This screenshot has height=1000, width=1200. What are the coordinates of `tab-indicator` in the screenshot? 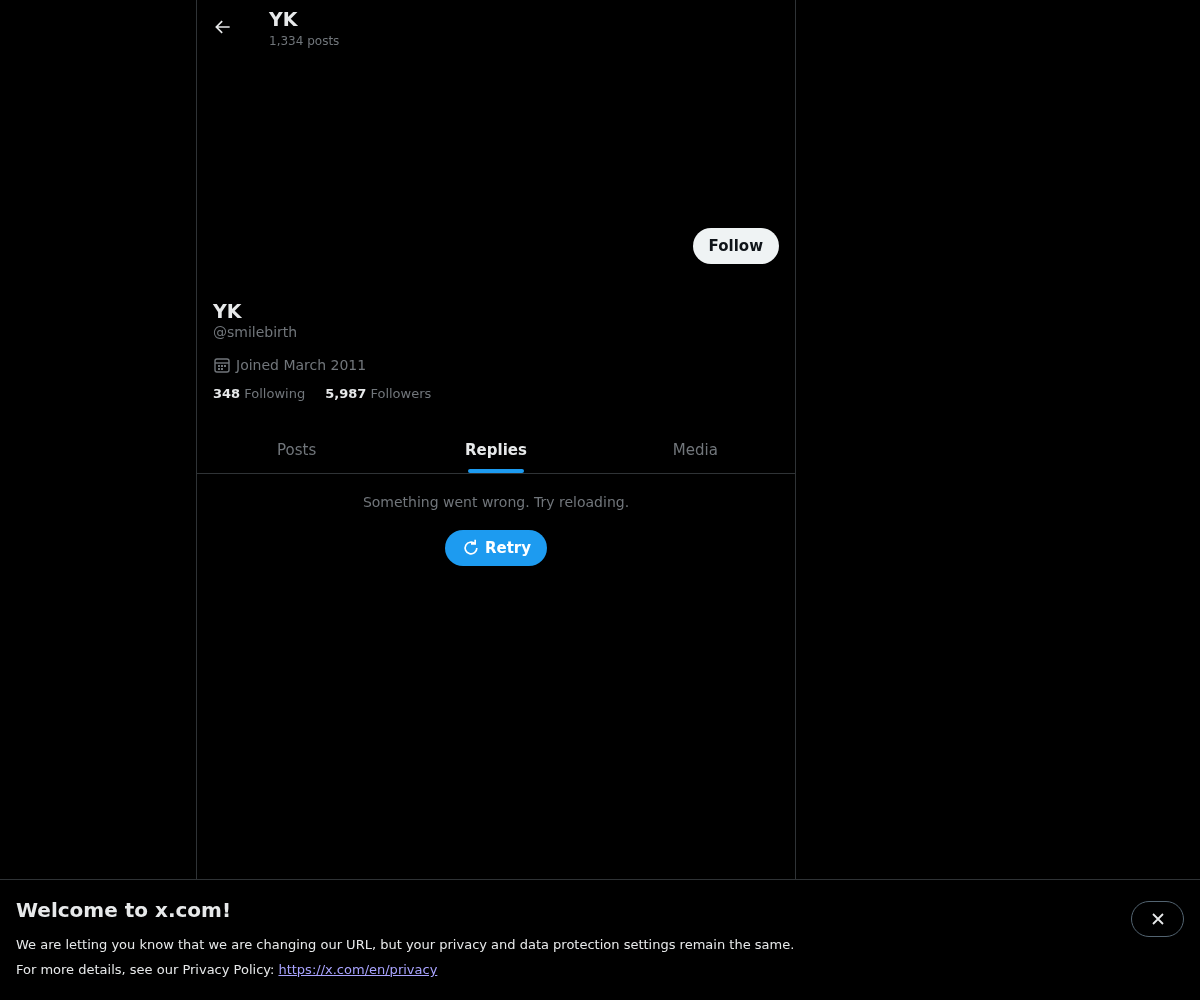 It's located at (496, 471).